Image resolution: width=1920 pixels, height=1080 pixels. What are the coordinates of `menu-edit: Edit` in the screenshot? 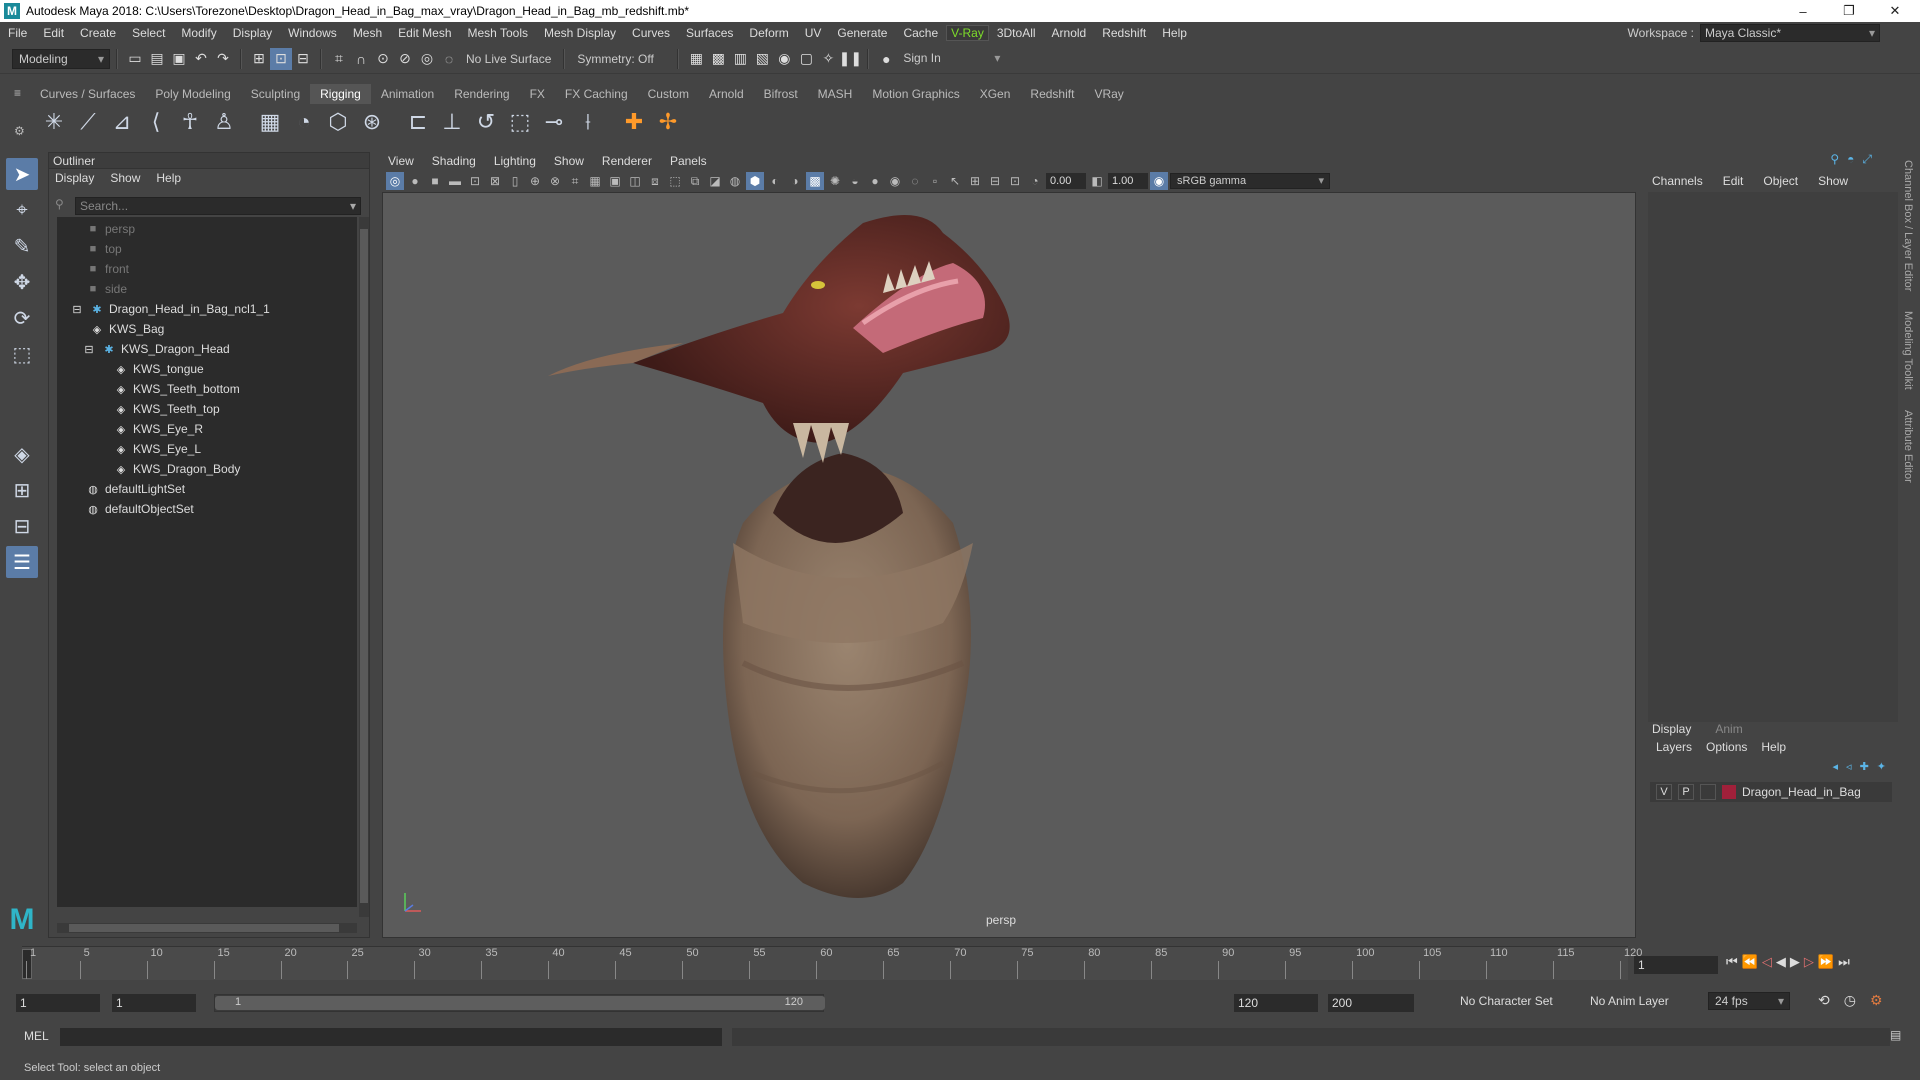 It's located at (53, 33).